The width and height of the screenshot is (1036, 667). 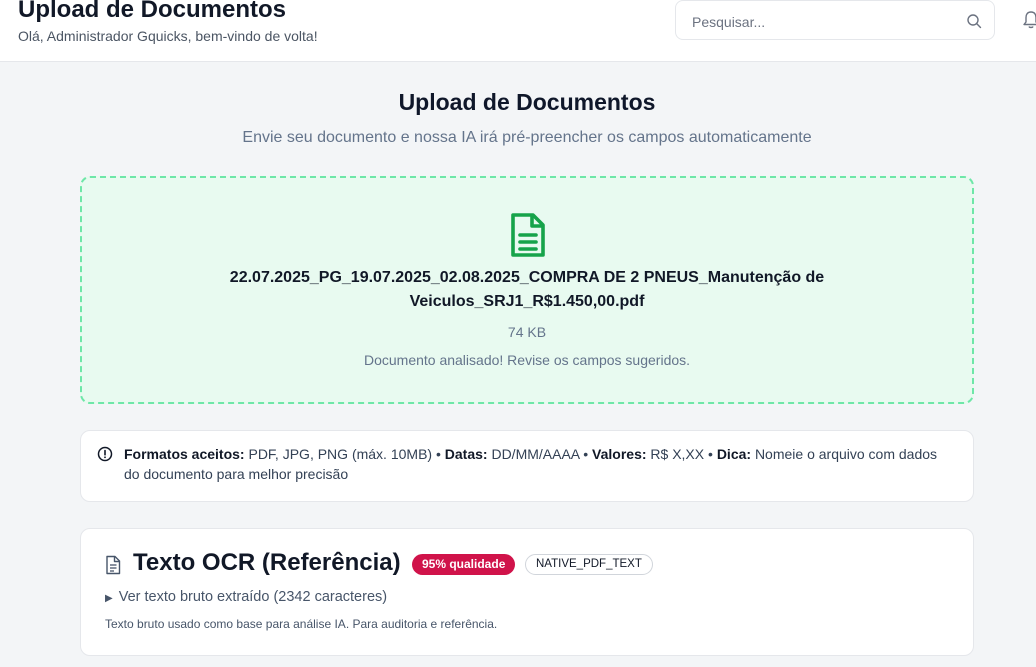 I want to click on dates-value: DD/MM/AAAA, so click(x=535, y=454).